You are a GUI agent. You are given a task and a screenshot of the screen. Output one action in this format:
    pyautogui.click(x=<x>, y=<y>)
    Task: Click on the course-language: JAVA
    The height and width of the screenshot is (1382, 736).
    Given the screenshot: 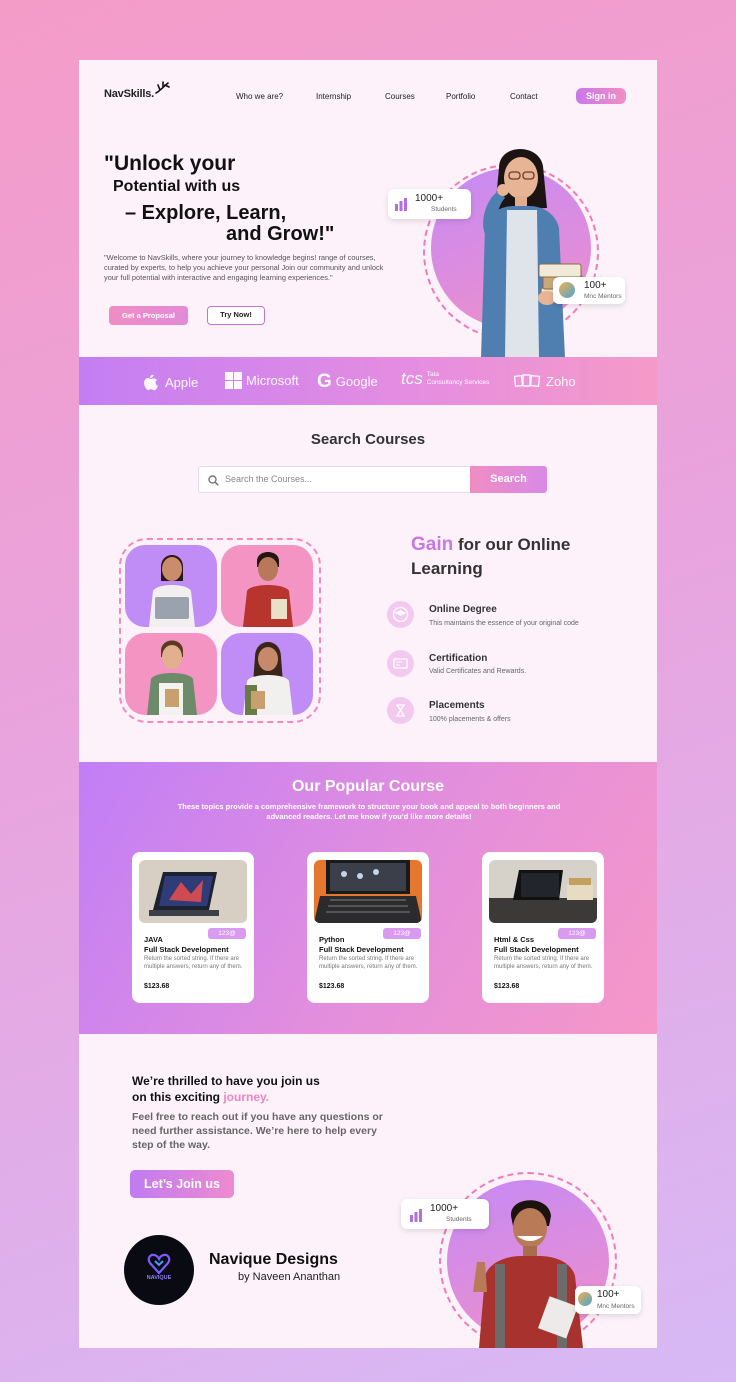 What is the action you would take?
    pyautogui.click(x=153, y=939)
    